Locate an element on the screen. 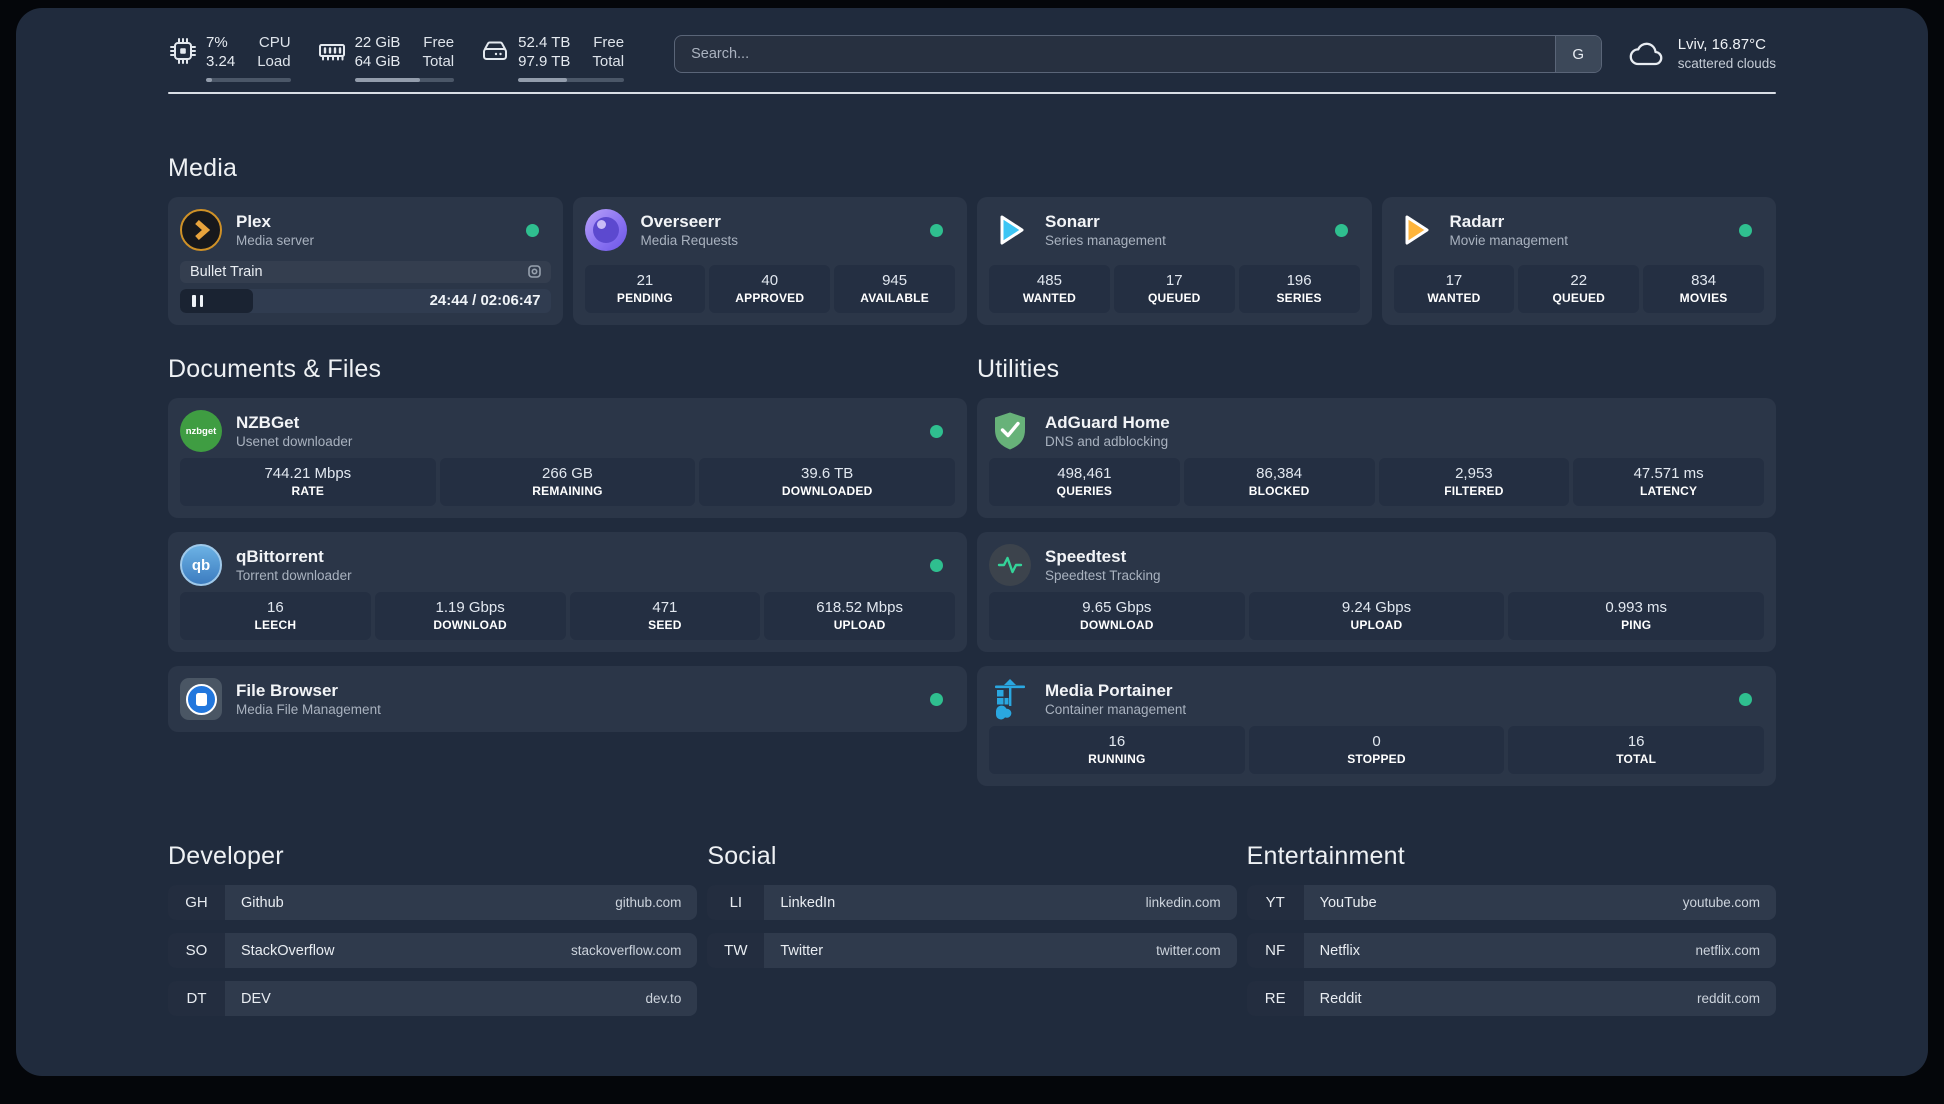 Image resolution: width=1944 pixels, height=1104 pixels. stat-leech: 16 LEECH is located at coordinates (275, 616).